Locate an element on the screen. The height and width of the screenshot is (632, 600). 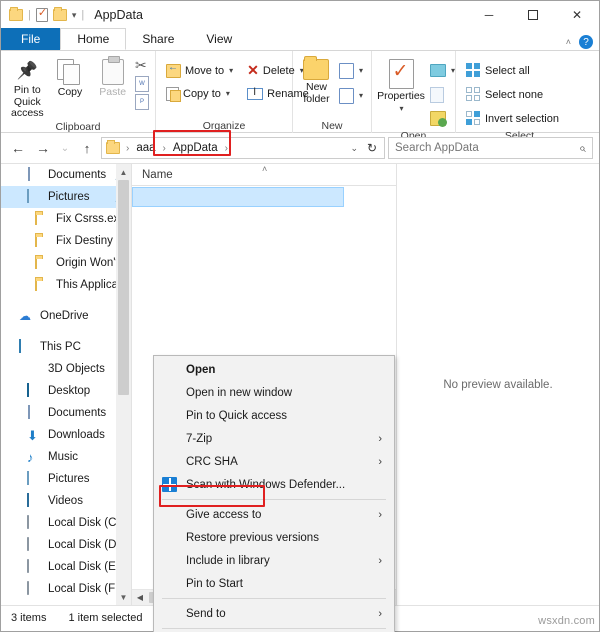
cut-scissors-icon is located at coordinates (142, 65).